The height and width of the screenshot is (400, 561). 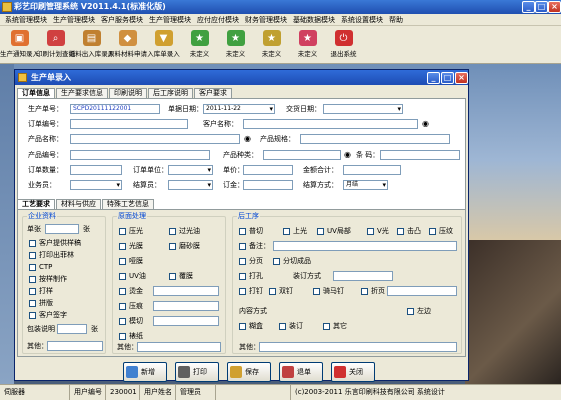 I want to click on product-name-field, so click(x=155, y=139).